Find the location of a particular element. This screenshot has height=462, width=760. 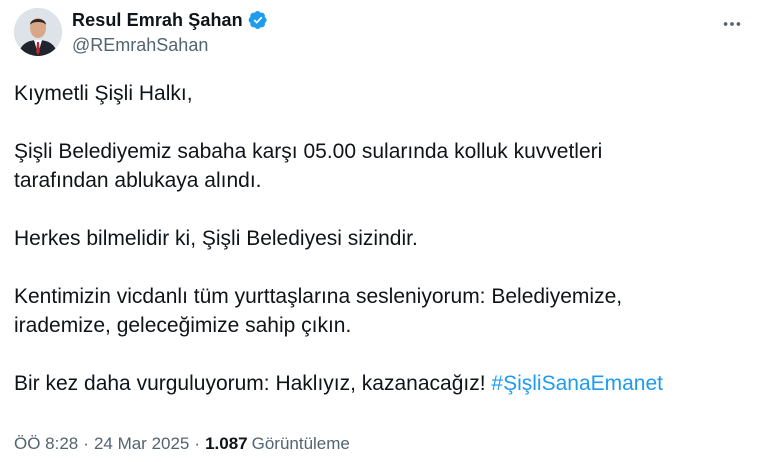

avatar is located at coordinates (38, 32).